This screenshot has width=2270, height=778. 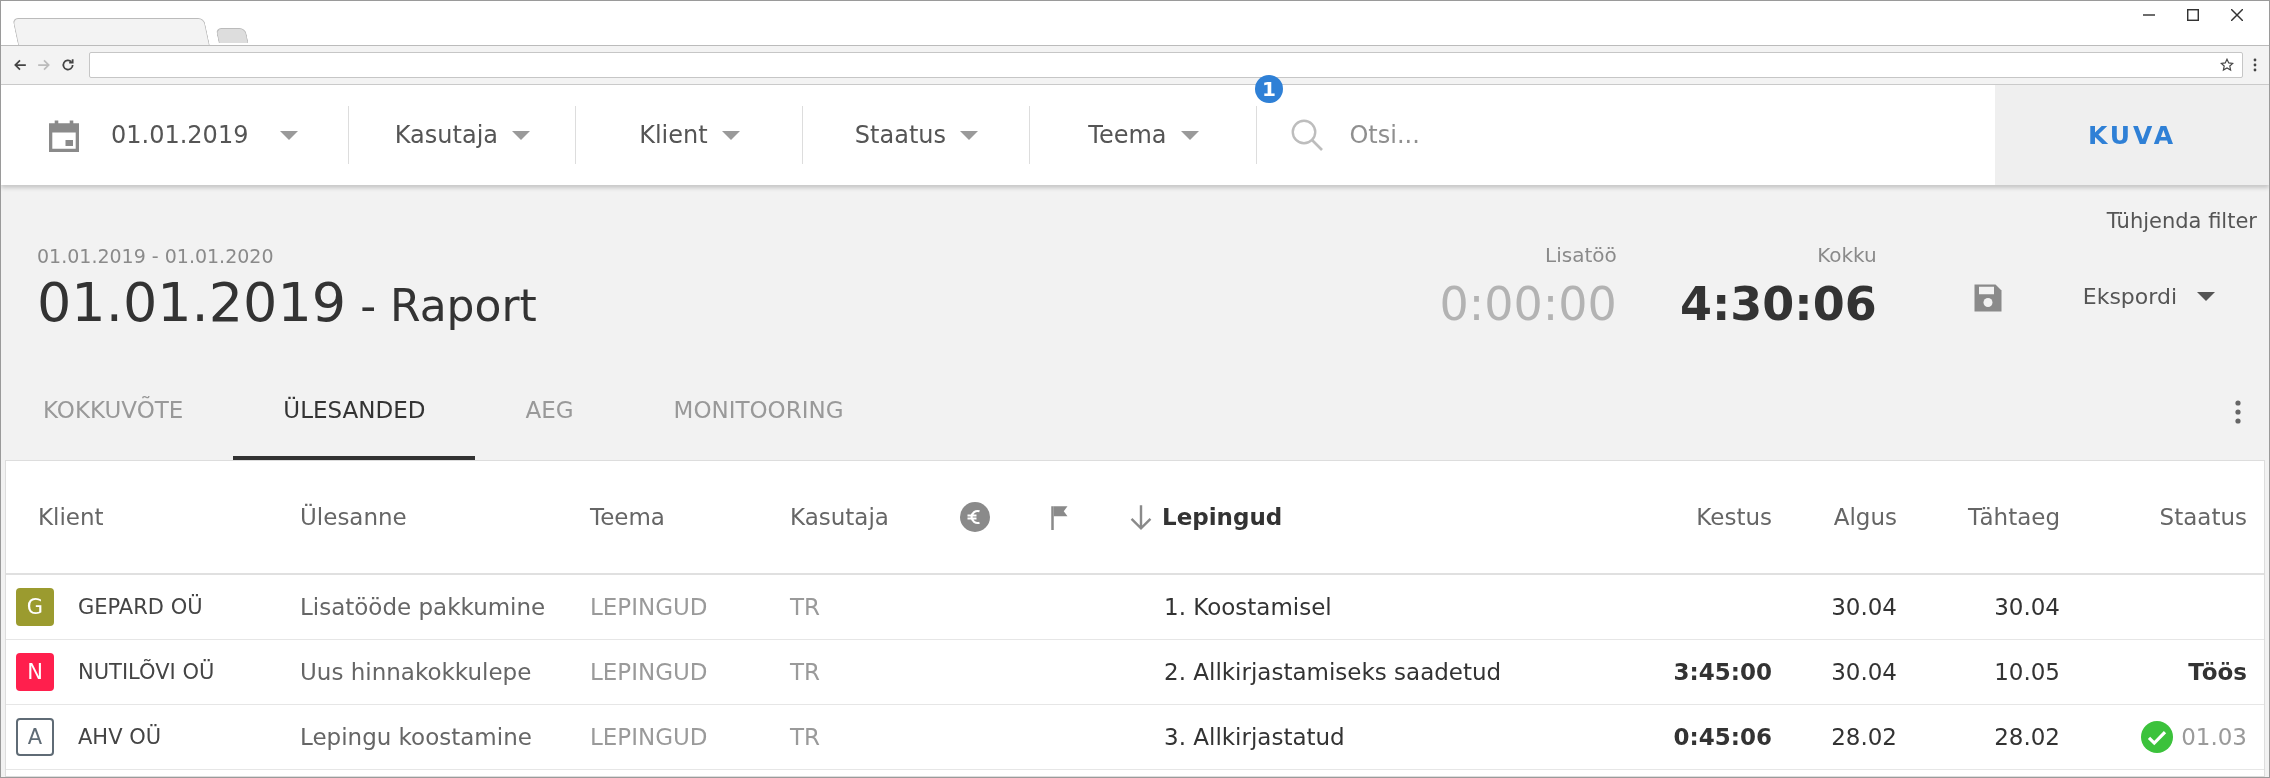 What do you see at coordinates (1528, 304) in the screenshot?
I see `stat-value: 0:00:00` at bounding box center [1528, 304].